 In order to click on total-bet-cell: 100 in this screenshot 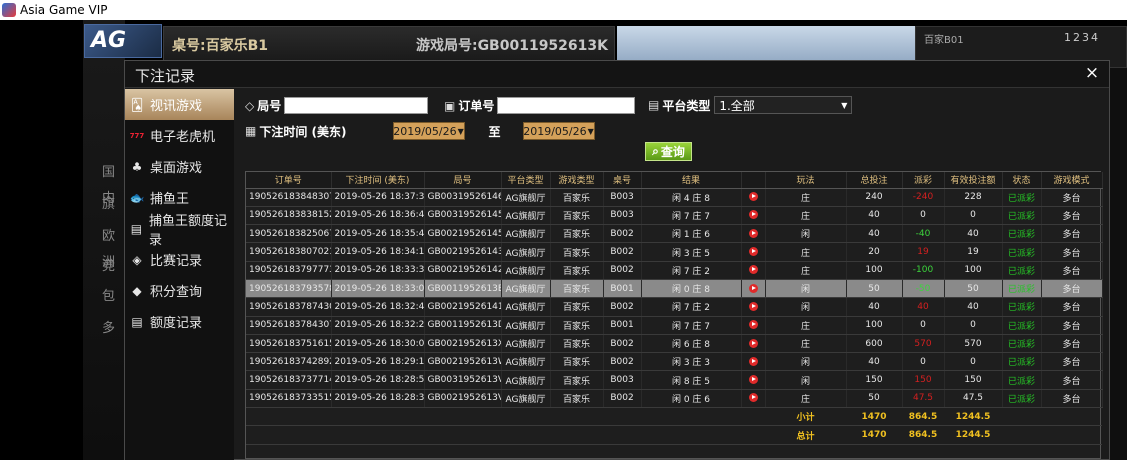, I will do `click(874, 325)`.